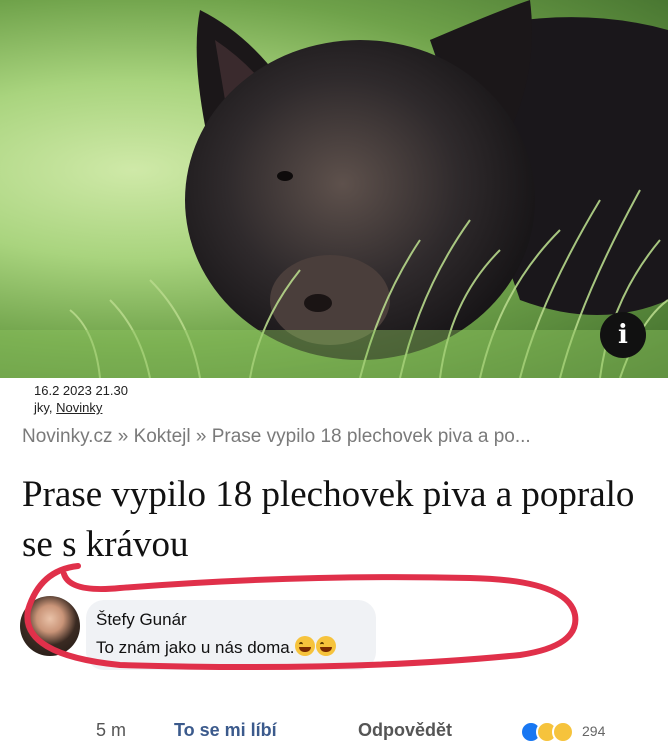 The width and height of the screenshot is (668, 750). I want to click on comment-text: To znám jako u nás doma., so click(195, 647).